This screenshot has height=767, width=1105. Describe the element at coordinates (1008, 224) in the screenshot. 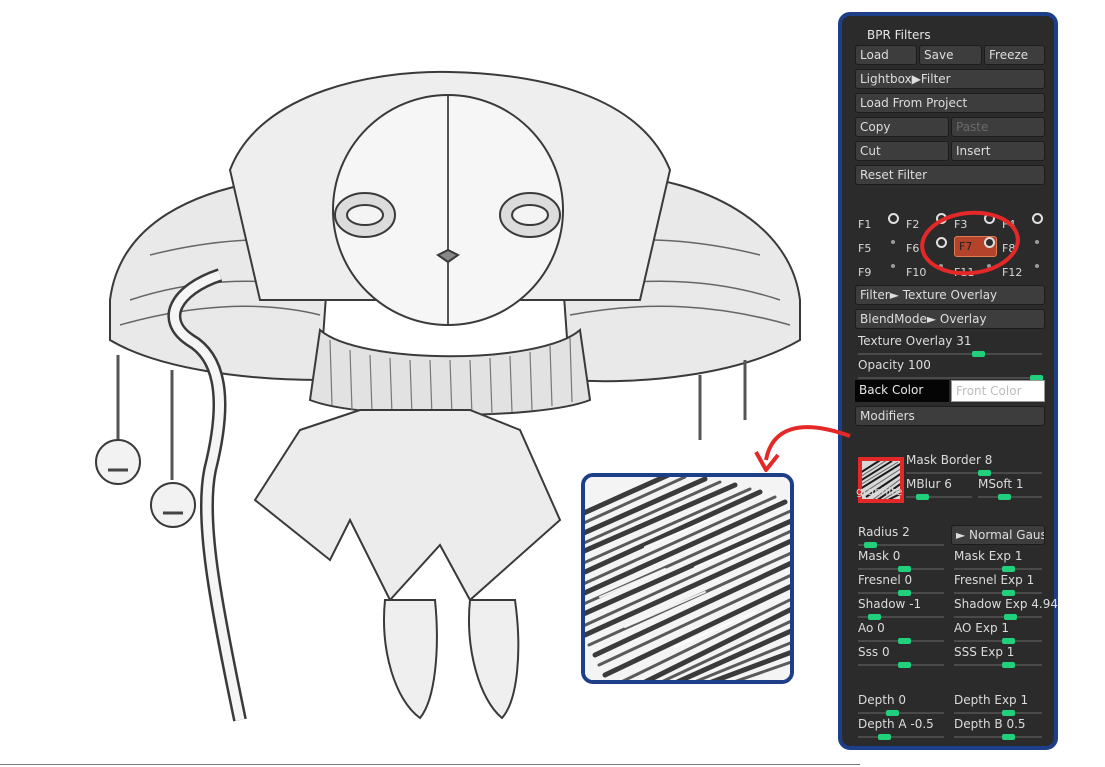

I see `filter-slot-f4: F4` at that location.